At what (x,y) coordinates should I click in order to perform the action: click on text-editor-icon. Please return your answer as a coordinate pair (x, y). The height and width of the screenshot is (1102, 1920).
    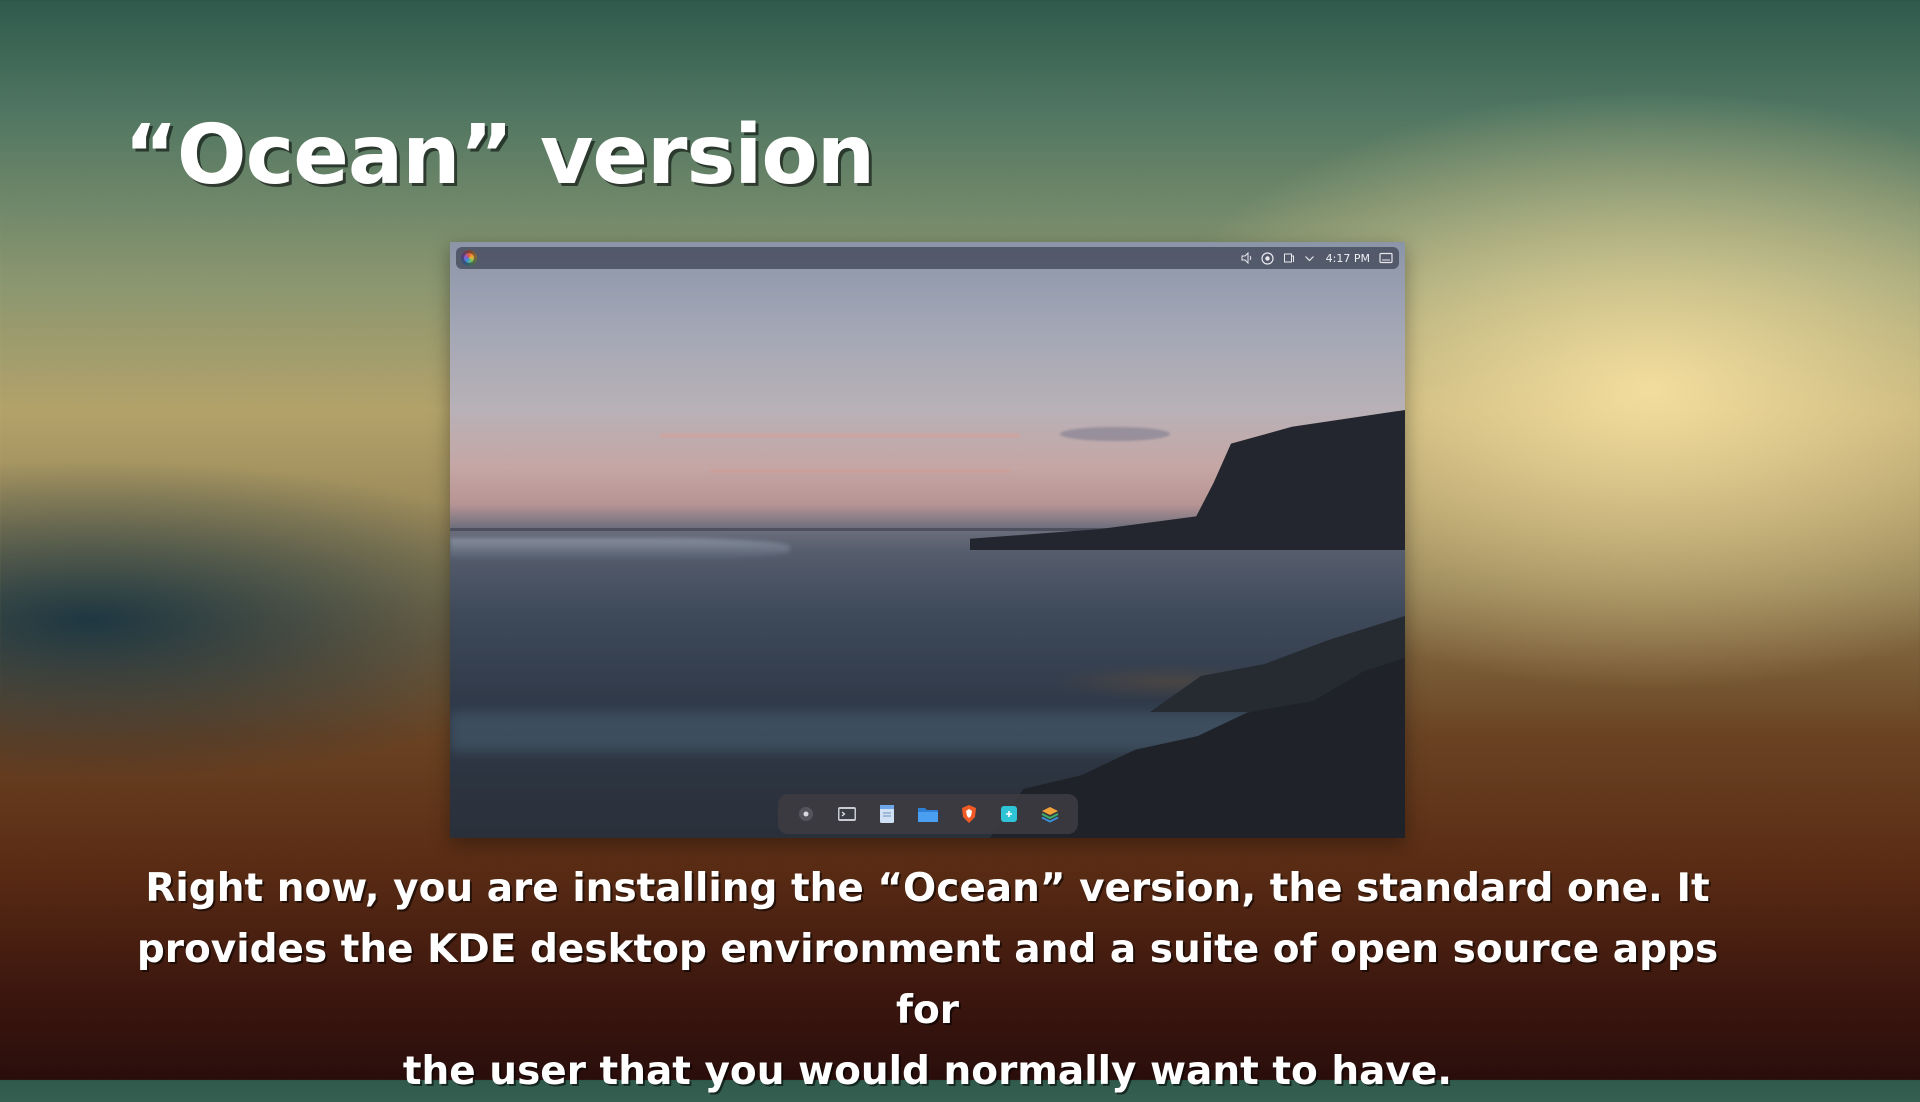
    Looking at the image, I should click on (887, 814).